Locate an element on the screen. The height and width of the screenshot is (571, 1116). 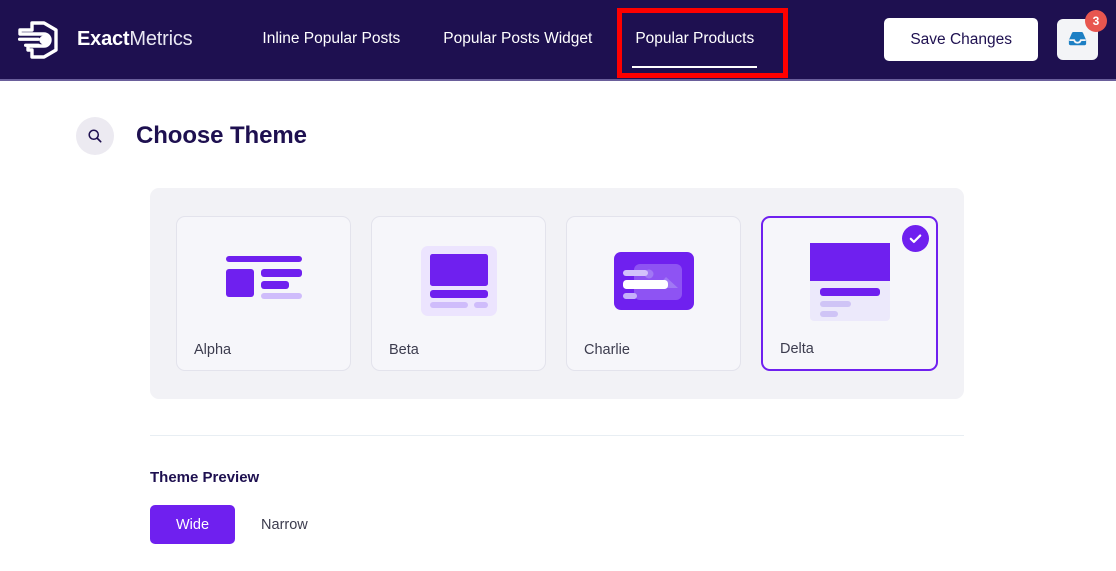
brand-name: ExactMetrics is located at coordinates (135, 39).